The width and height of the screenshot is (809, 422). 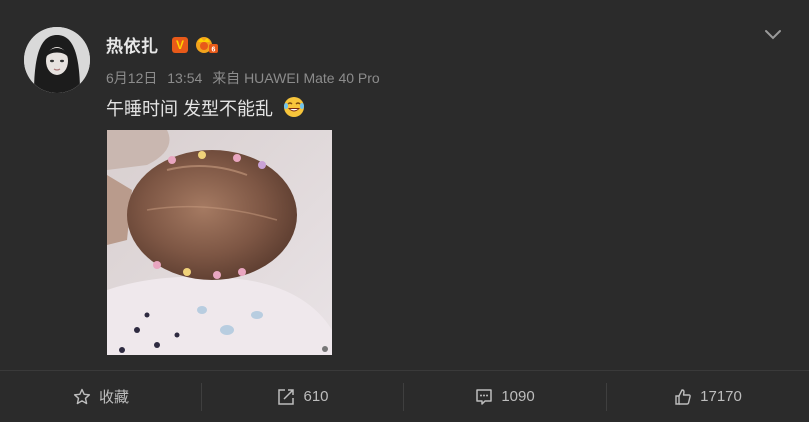 What do you see at coordinates (190, 109) in the screenshot?
I see `post-text: 午睡时间 发型不能乱` at bounding box center [190, 109].